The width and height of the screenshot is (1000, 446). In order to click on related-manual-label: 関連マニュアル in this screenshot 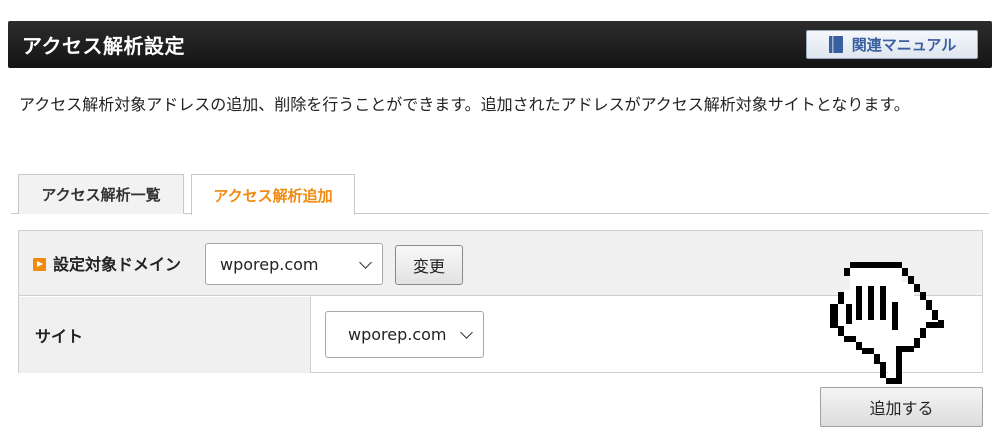, I will do `click(904, 45)`.